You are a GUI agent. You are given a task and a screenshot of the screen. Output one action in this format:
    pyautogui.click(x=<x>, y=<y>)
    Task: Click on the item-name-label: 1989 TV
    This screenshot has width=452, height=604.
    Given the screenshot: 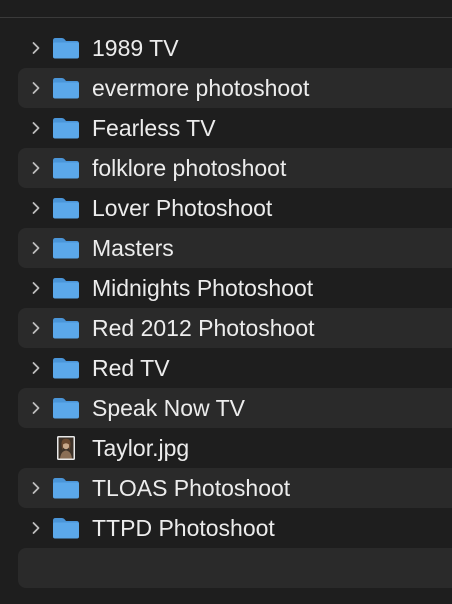 What is the action you would take?
    pyautogui.click(x=135, y=48)
    